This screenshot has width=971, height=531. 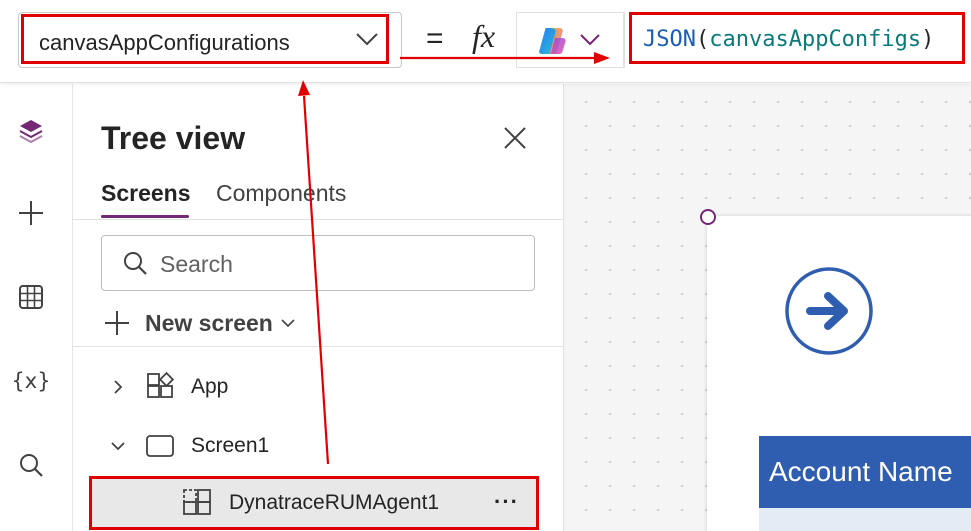 I want to click on chevron-right-icon, so click(x=118, y=387).